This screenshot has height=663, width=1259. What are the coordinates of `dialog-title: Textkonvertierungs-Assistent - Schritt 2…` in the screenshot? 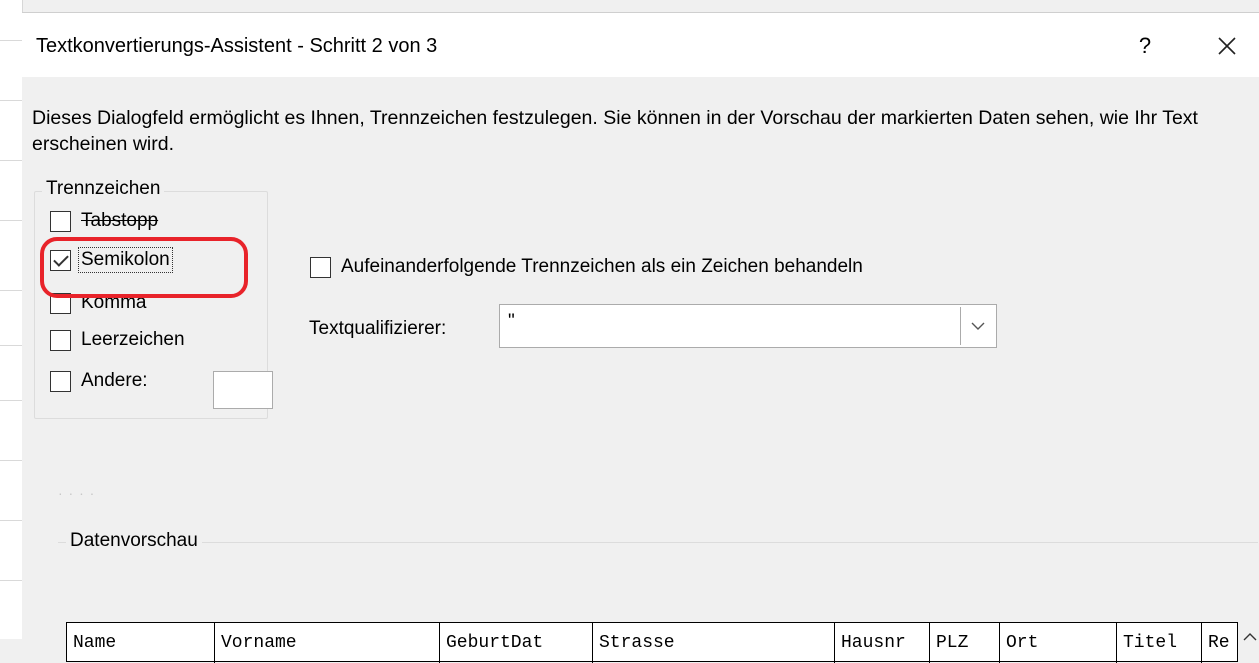 It's located at (237, 46).